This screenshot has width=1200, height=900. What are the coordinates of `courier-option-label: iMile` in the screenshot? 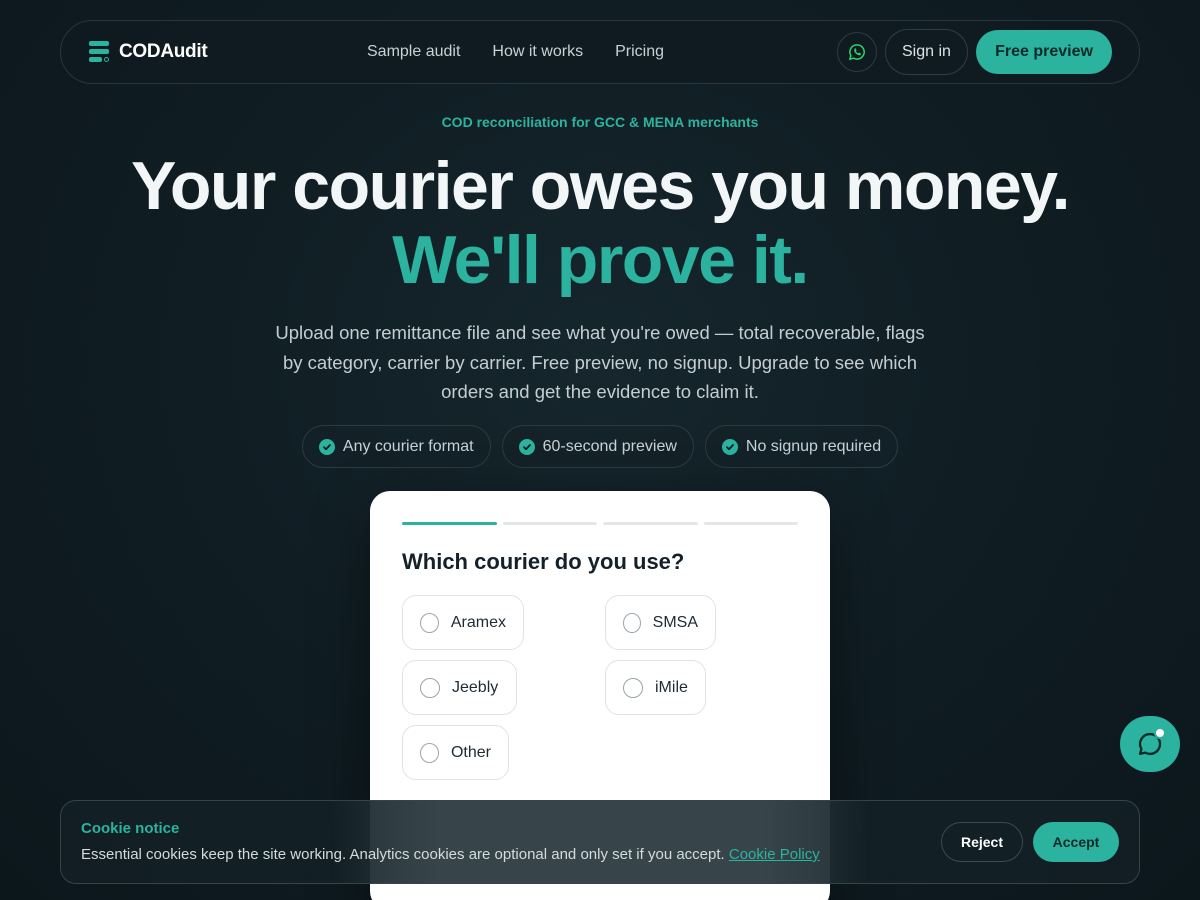 It's located at (671, 687).